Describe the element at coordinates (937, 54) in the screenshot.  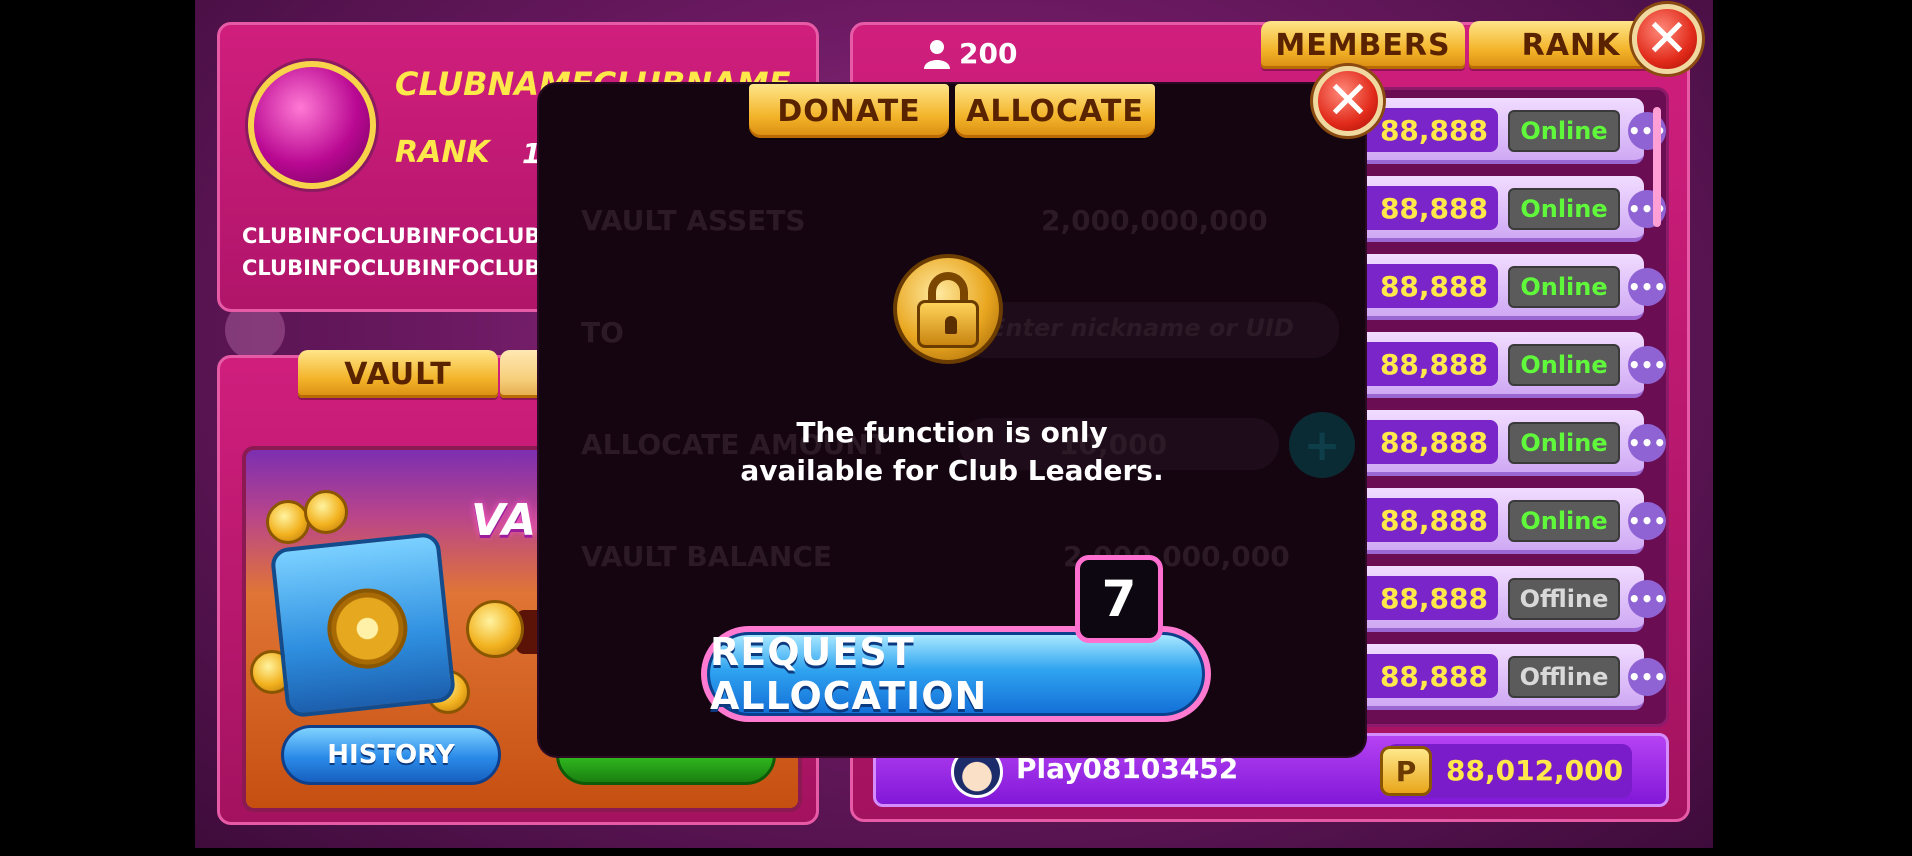
I see `members-icon` at that location.